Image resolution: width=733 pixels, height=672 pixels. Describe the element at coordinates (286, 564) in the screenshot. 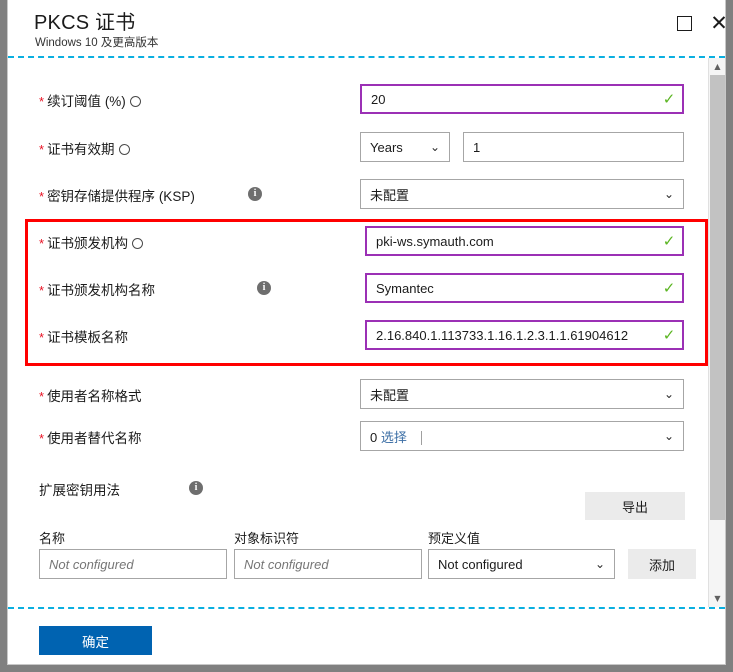

I see `eku-oid-placeholder: Not configured` at that location.